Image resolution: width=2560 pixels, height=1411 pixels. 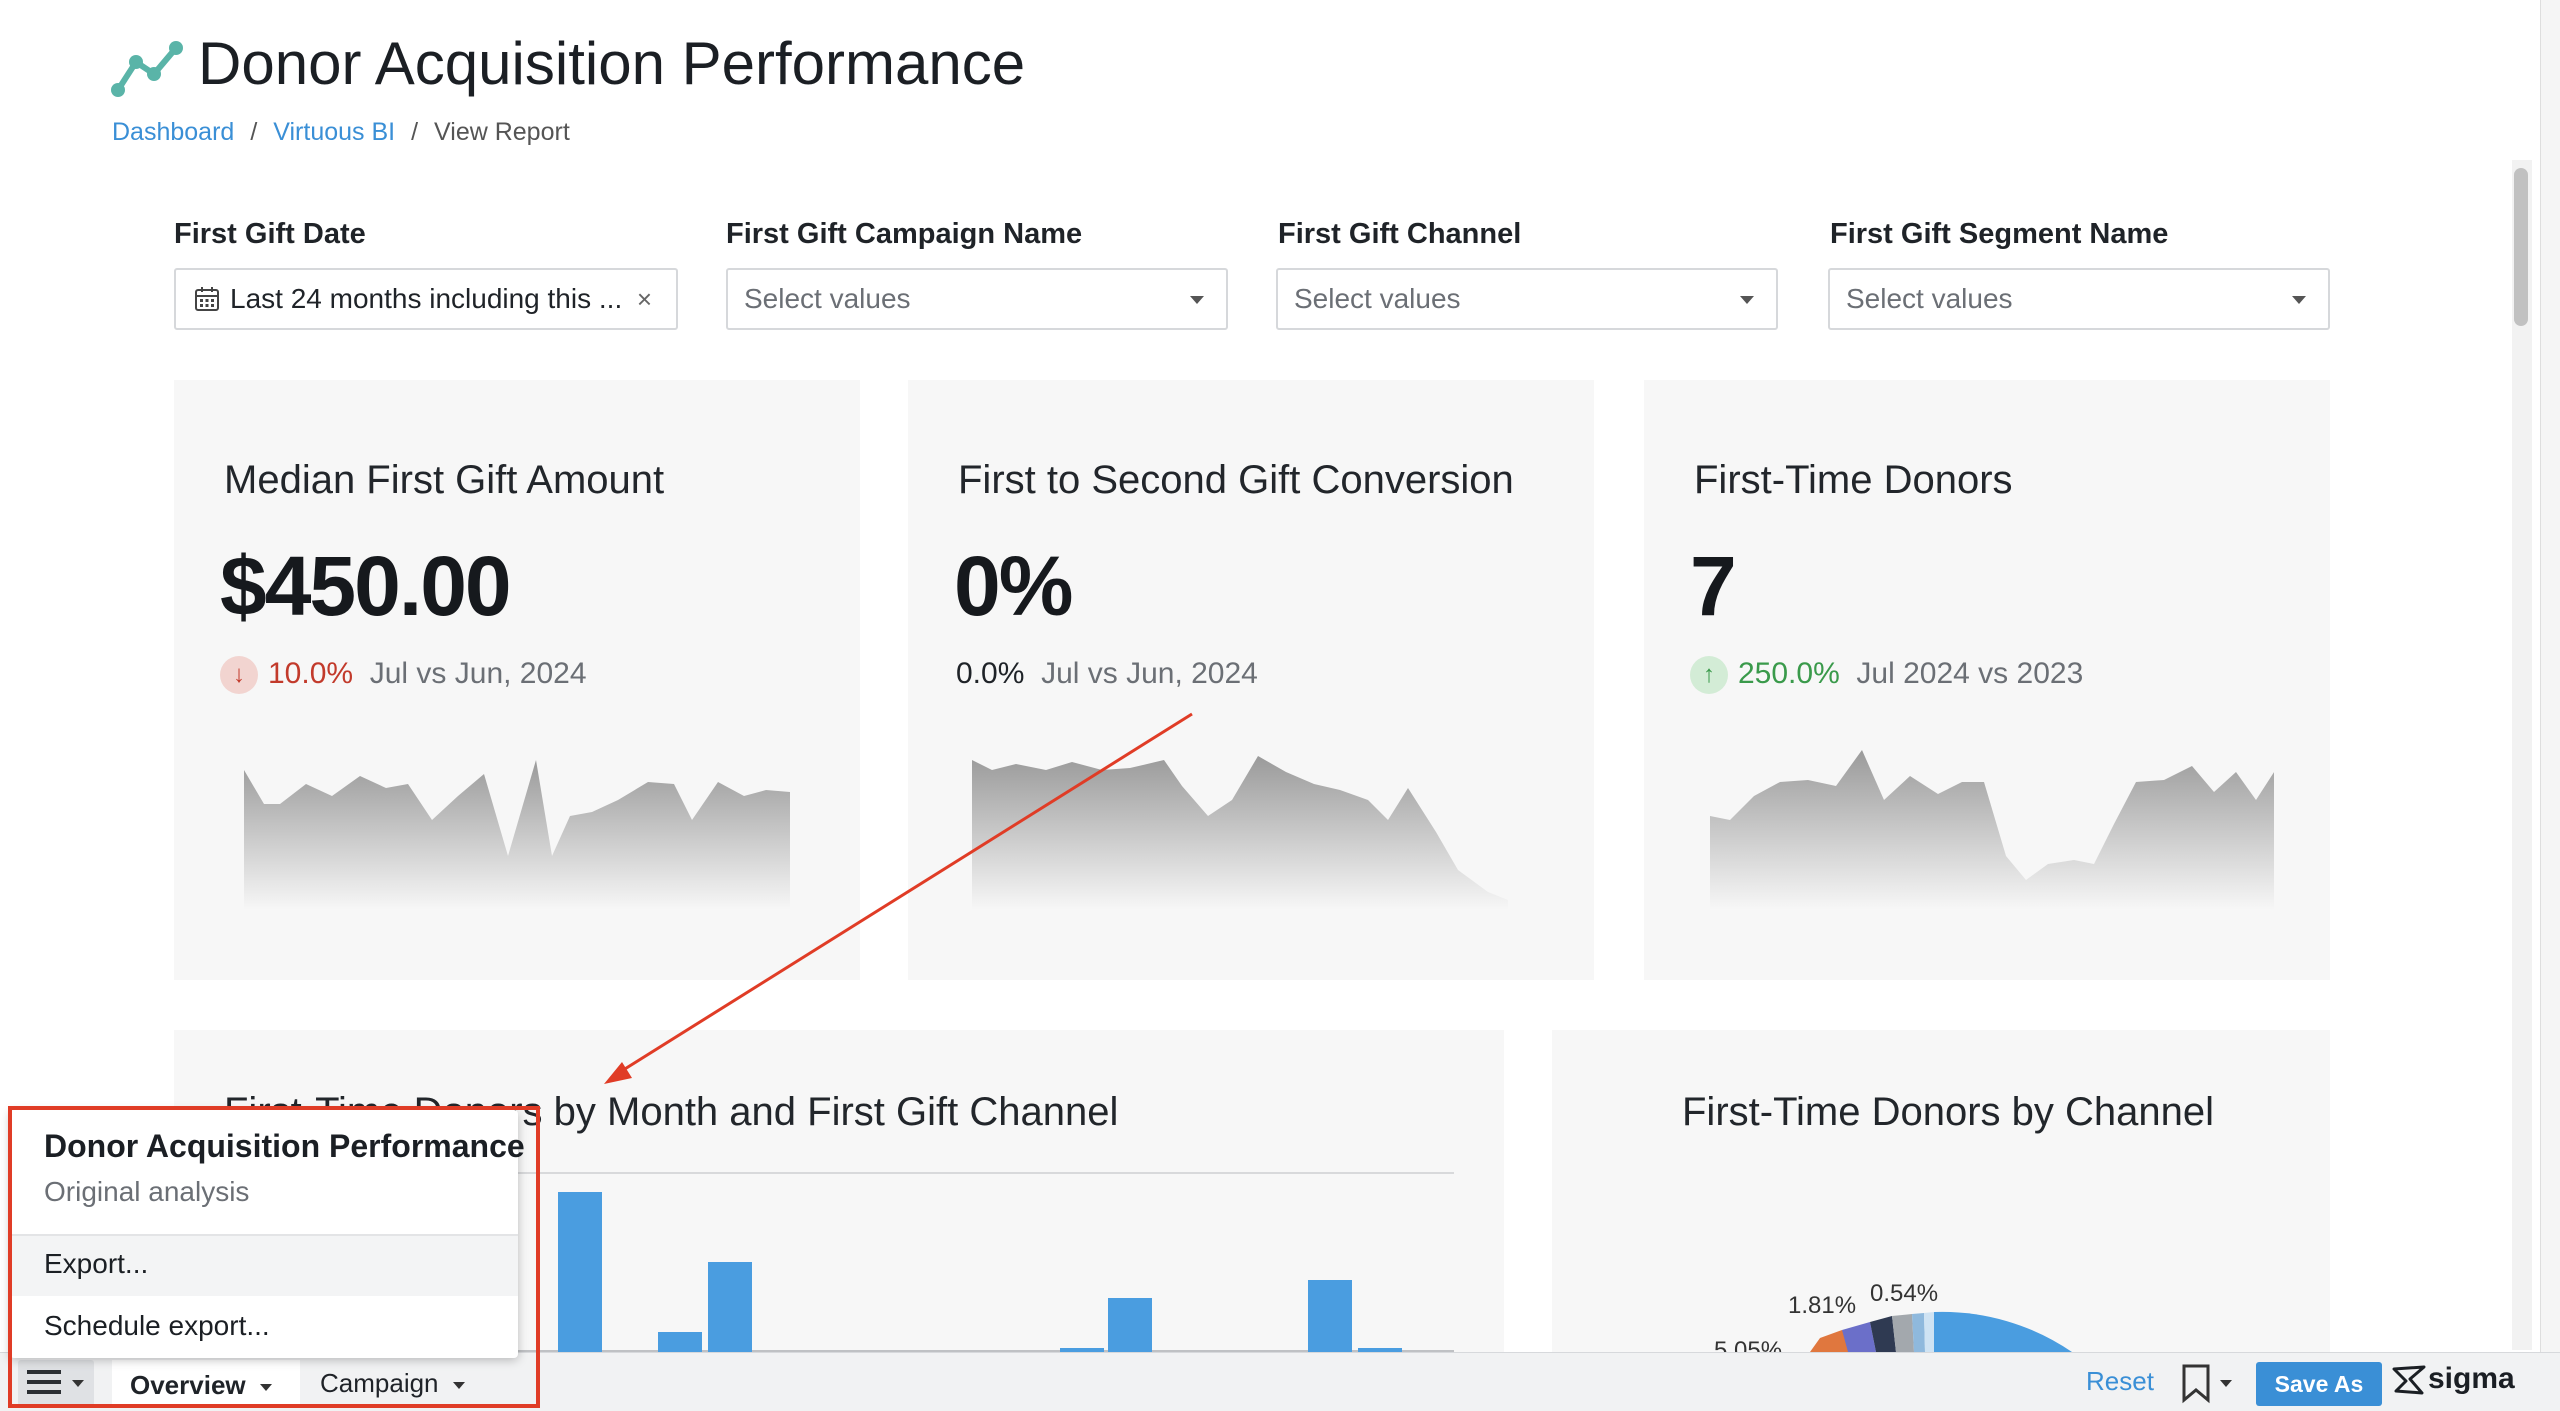 I want to click on kpi-change: 10.0%, so click(x=311, y=673).